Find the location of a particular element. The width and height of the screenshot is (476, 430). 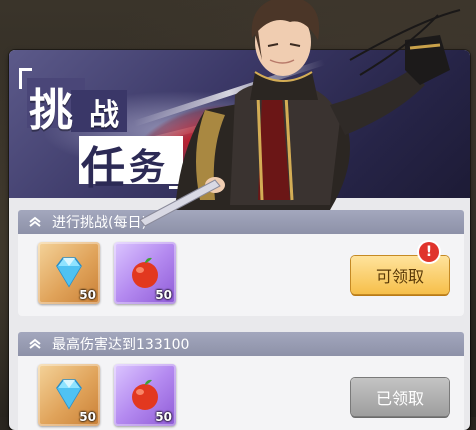

task-title: 进行挑战(每日) is located at coordinates (99, 223).